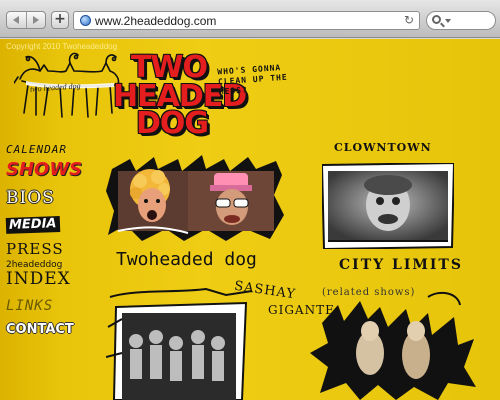 The image size is (500, 400). I want to click on nav-contact-link: CONTACT, so click(40, 330).